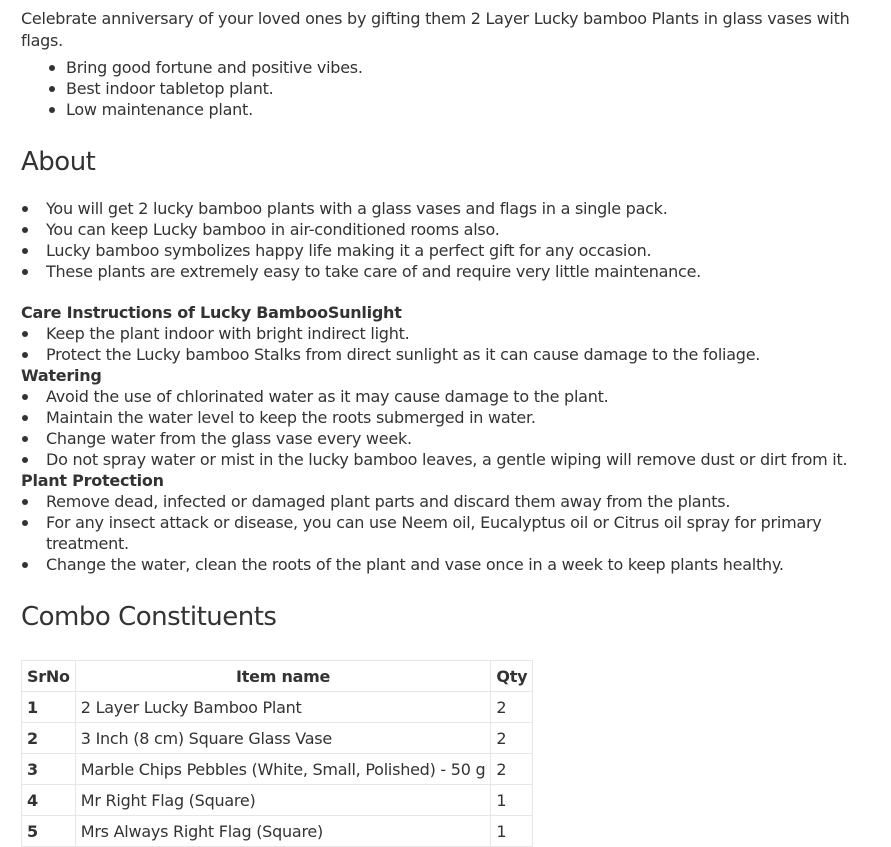 The width and height of the screenshot is (891, 847). Describe the element at coordinates (149, 617) in the screenshot. I see `combo-heading: Combo Constituents` at that location.